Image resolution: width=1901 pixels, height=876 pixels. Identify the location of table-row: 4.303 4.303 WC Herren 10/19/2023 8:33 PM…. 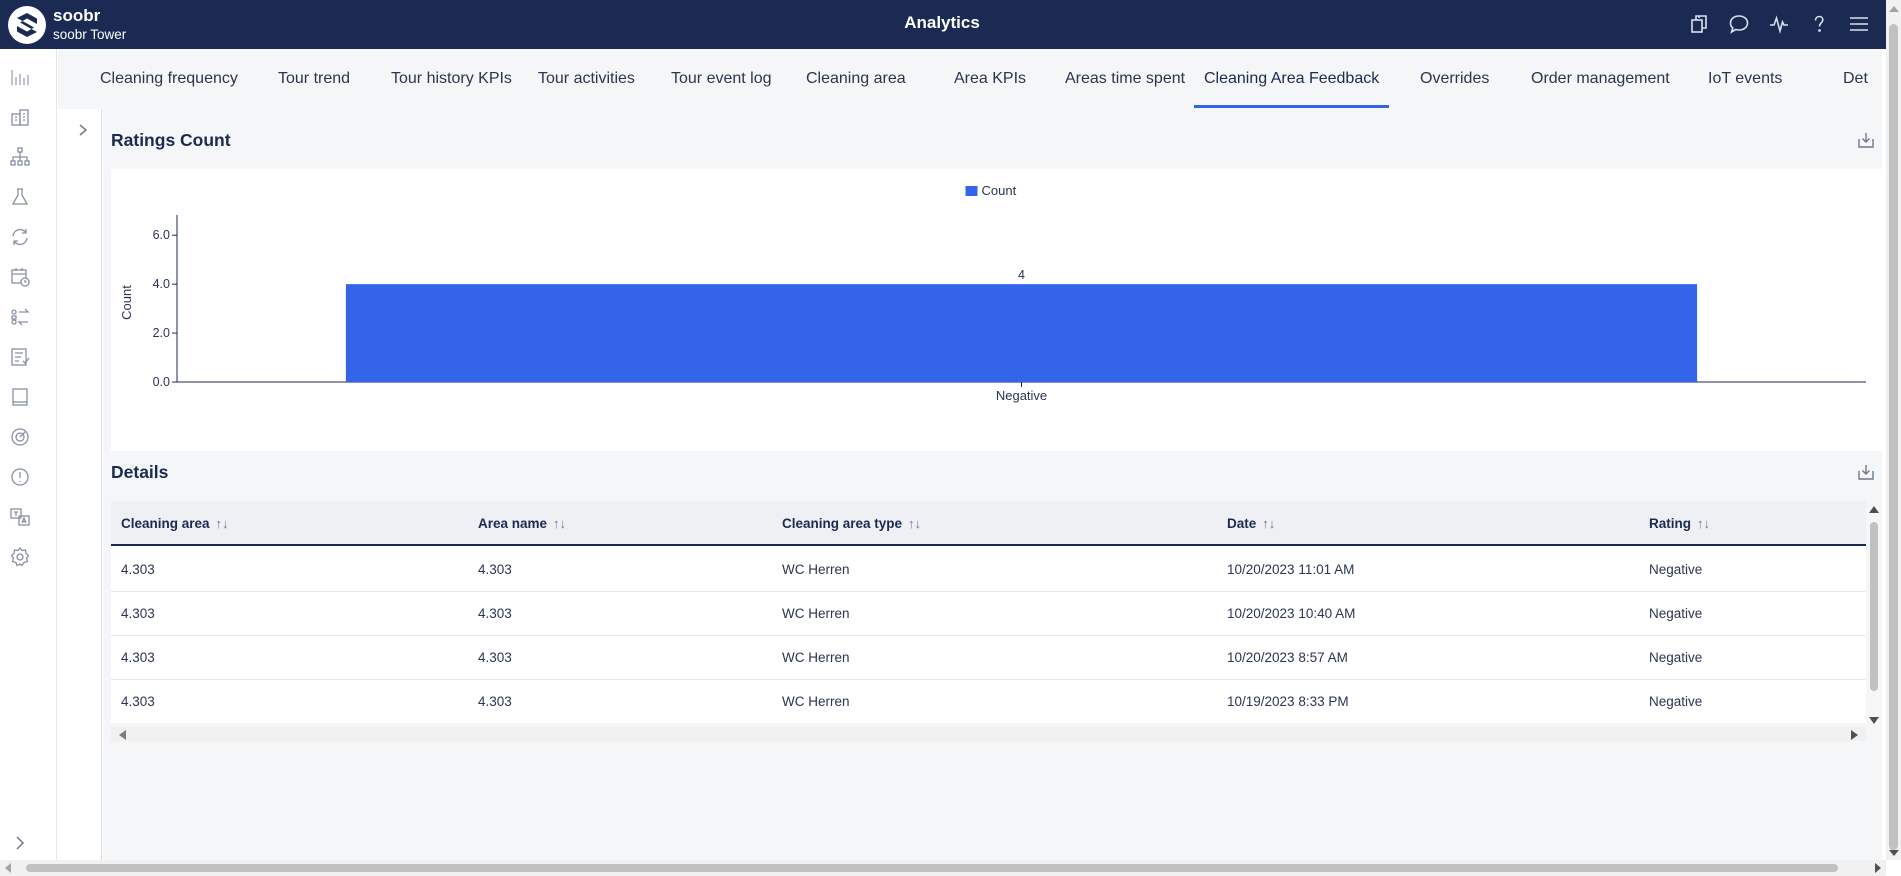
(988, 701).